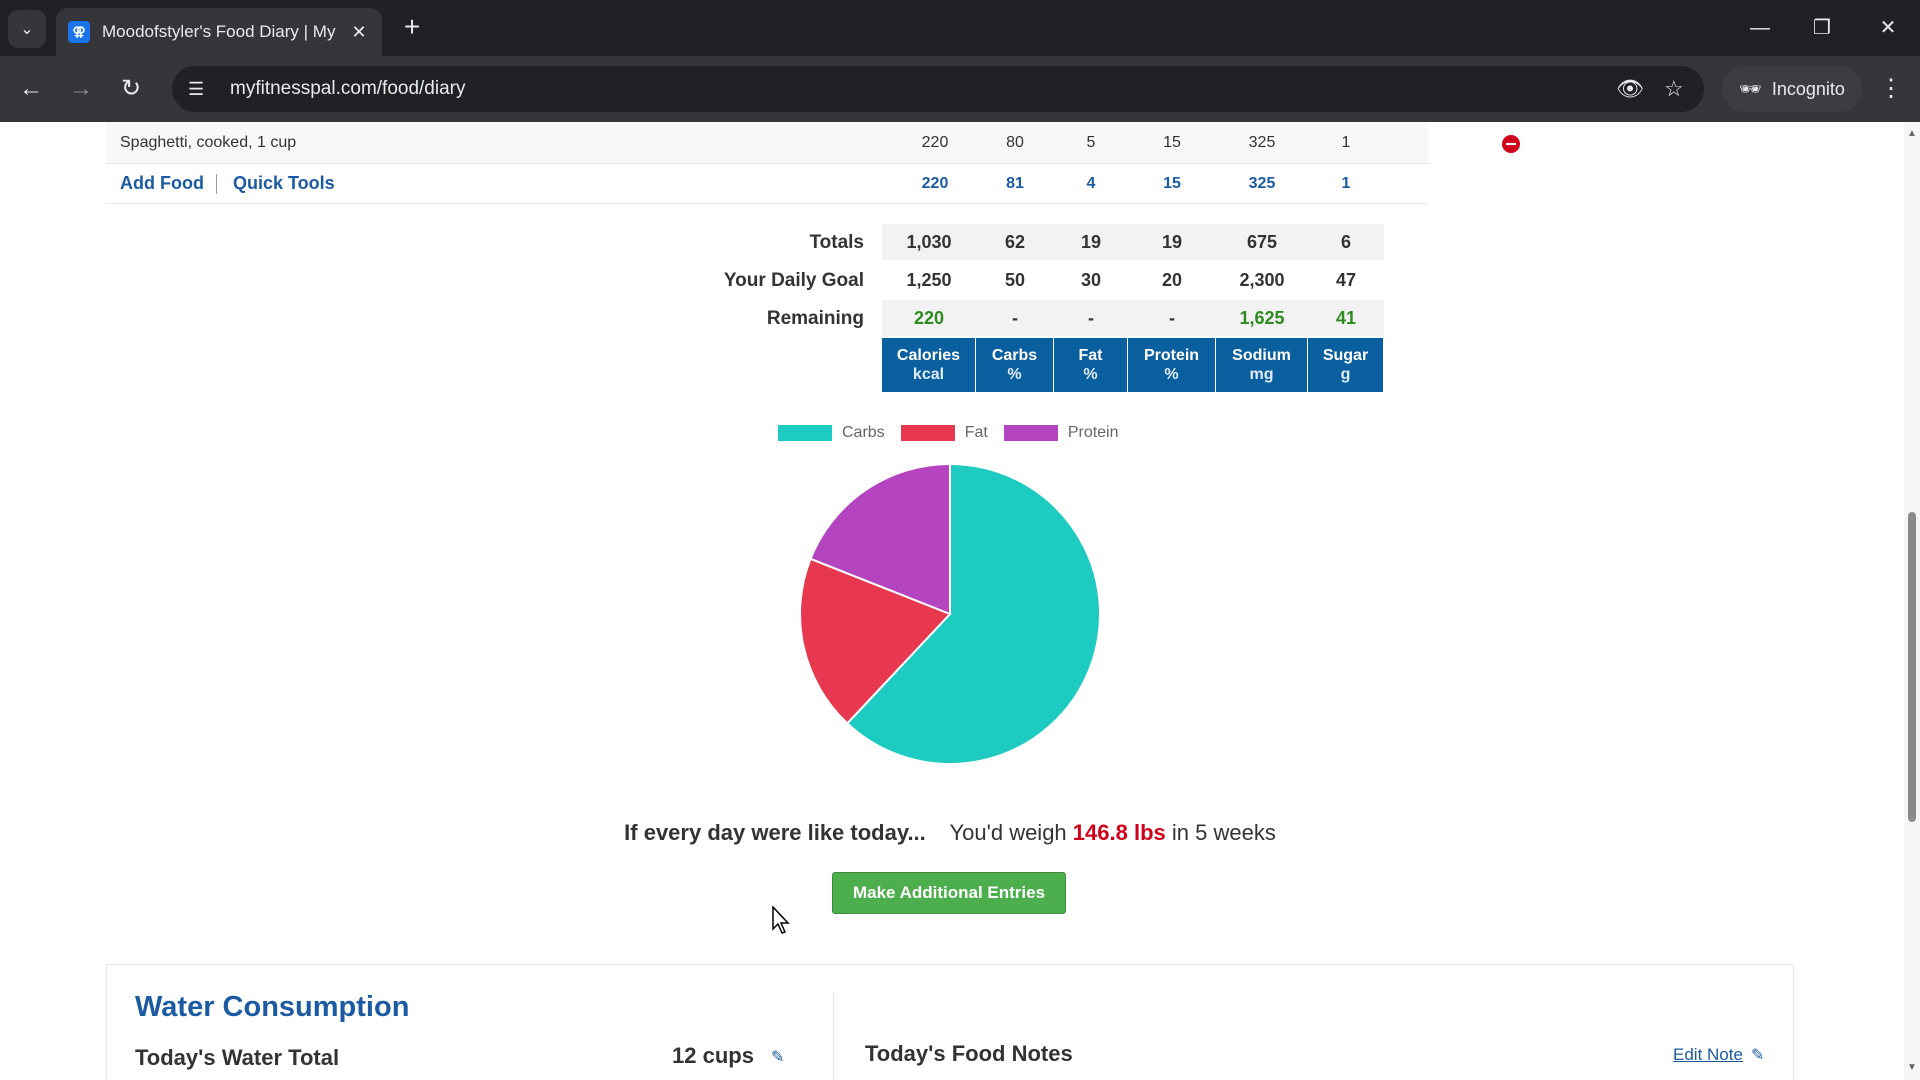 This screenshot has width=1920, height=1080. Describe the element at coordinates (1091, 142) in the screenshot. I see `food-fat: 5` at that location.